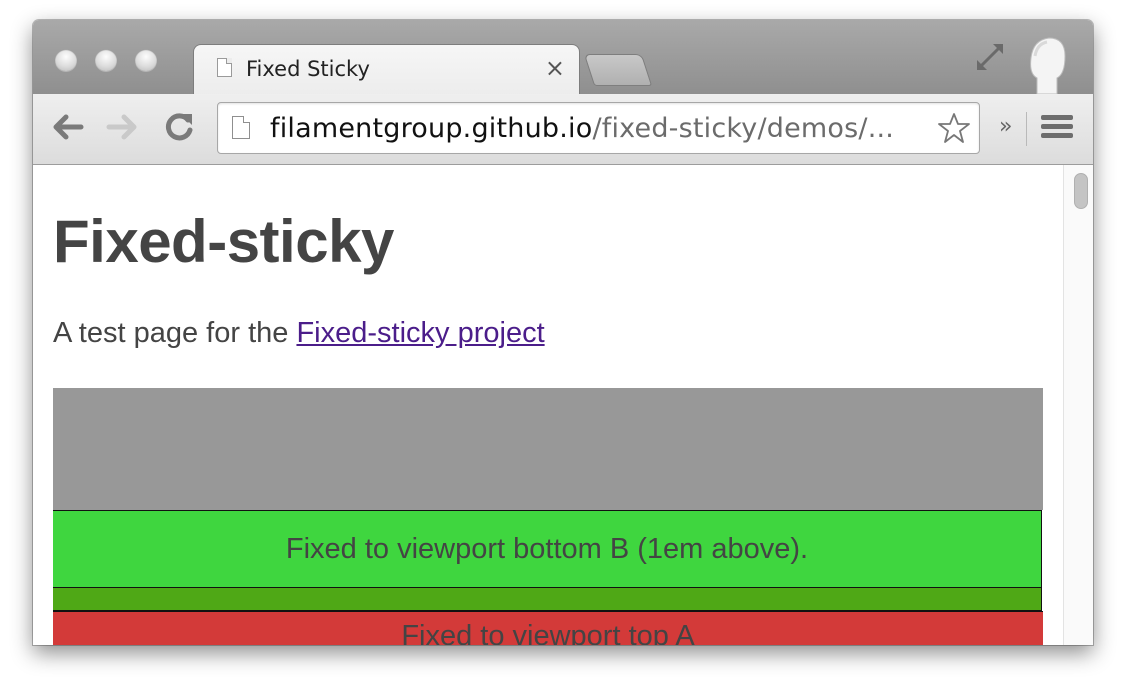  Describe the element at coordinates (954, 128) in the screenshot. I see `bookmark-star-icon` at that location.